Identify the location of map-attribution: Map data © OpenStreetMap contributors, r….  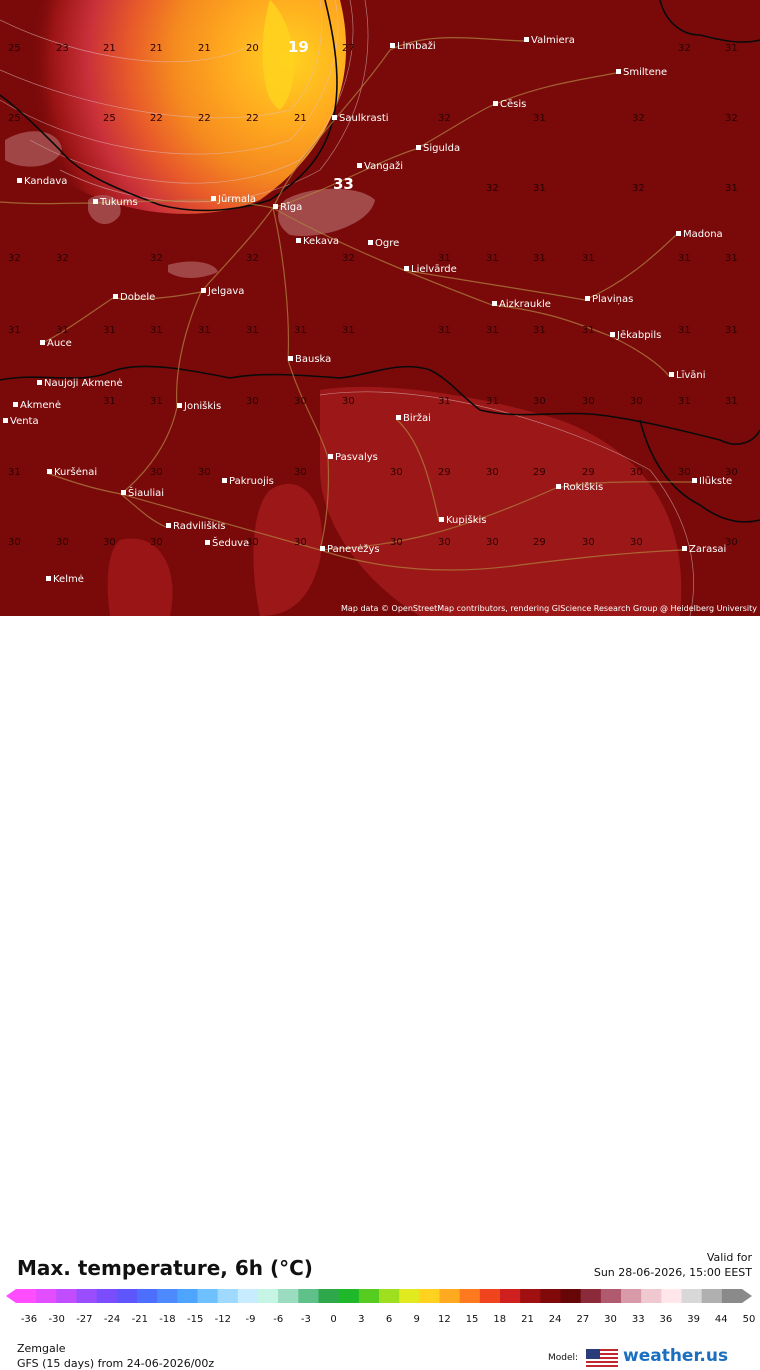
(549, 609).